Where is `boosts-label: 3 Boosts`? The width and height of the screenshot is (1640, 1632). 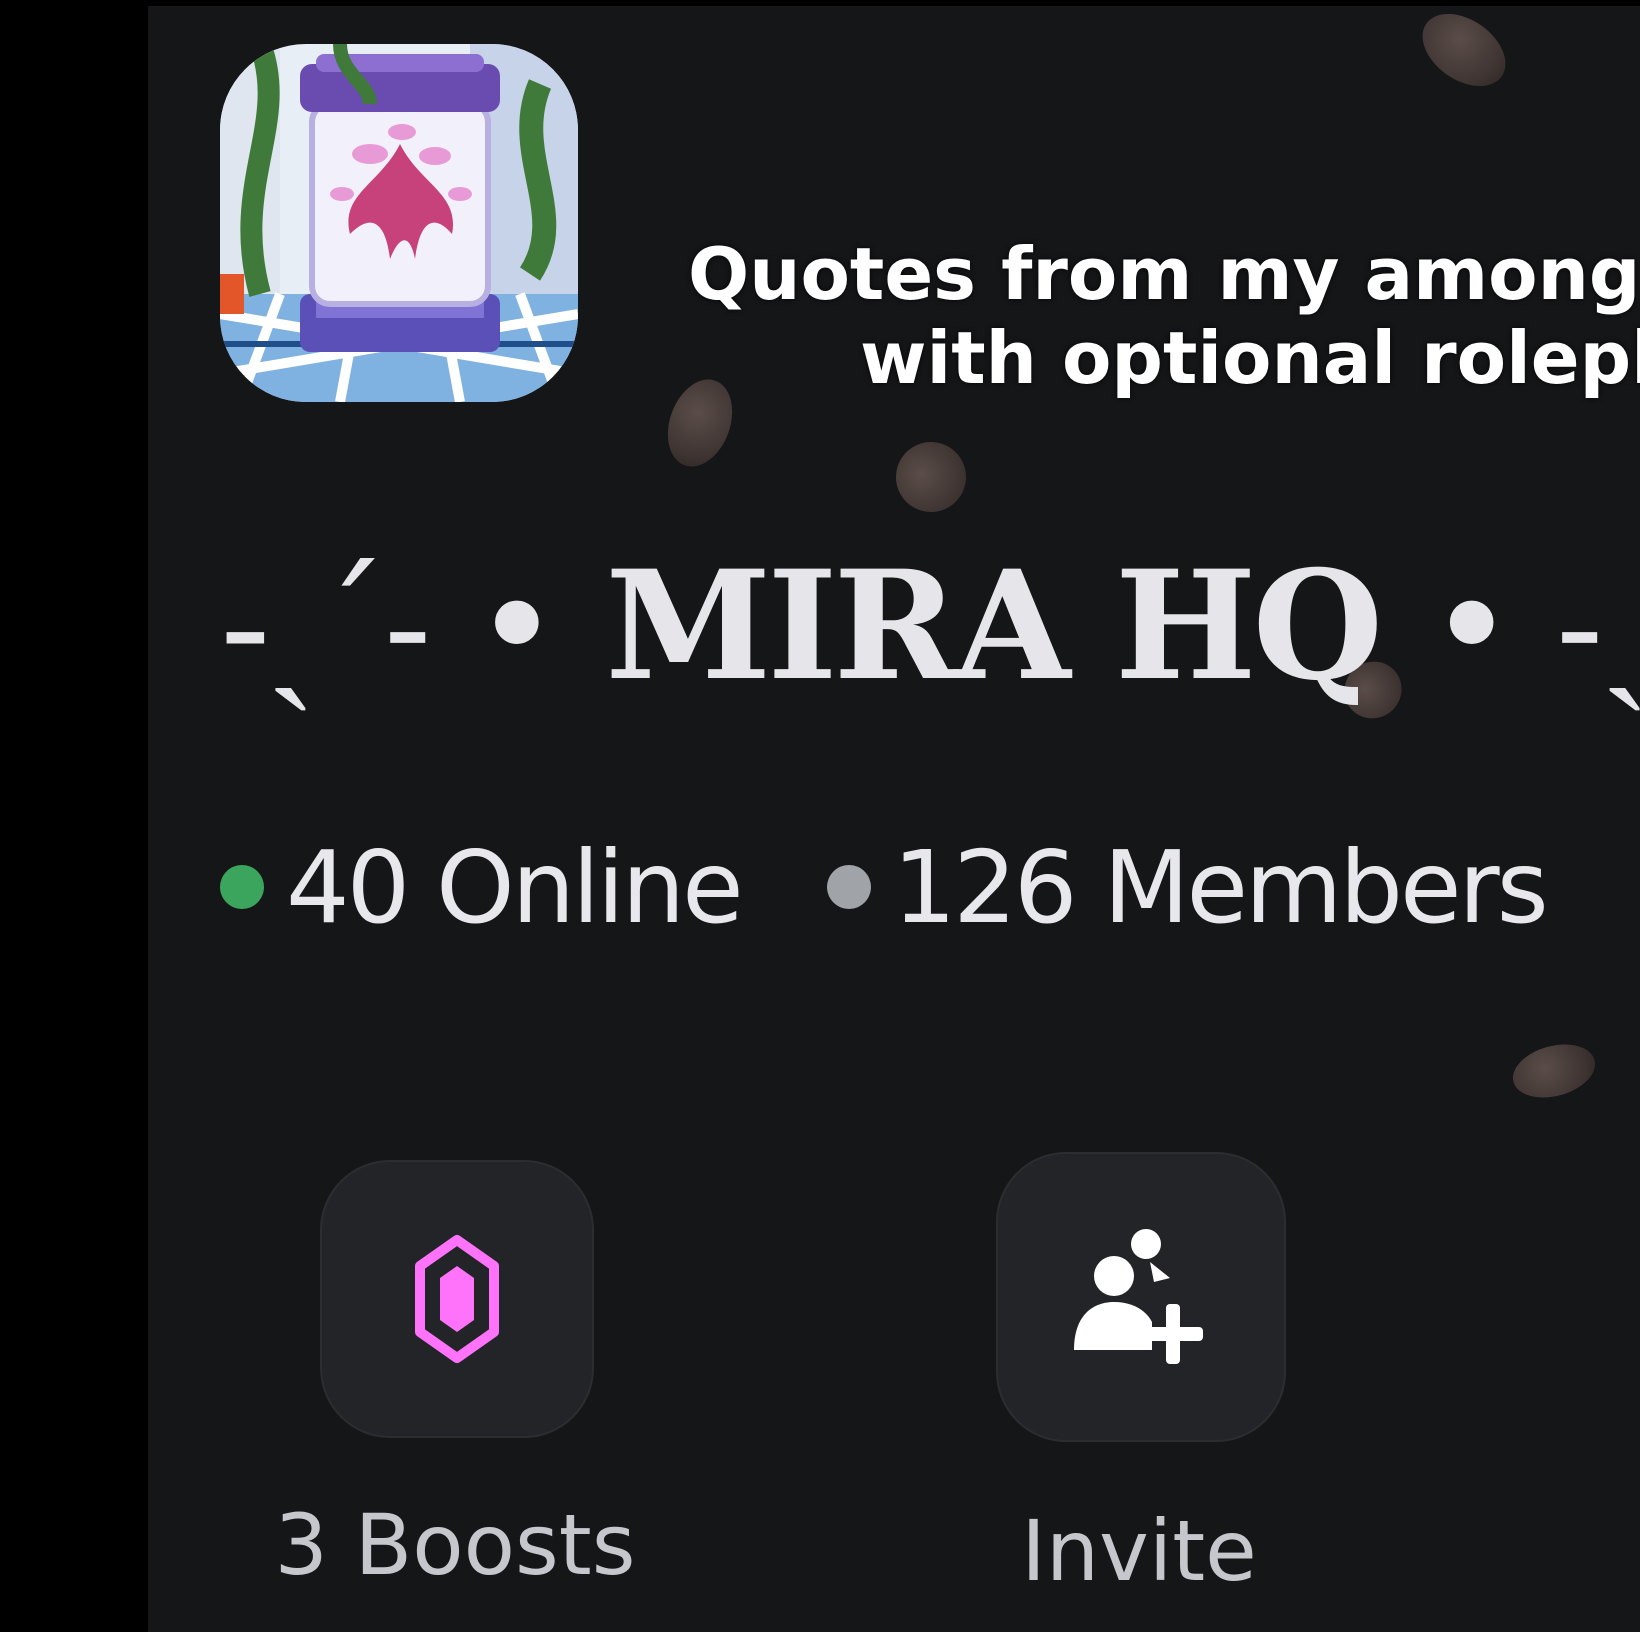
boosts-label: 3 Boosts is located at coordinates (455, 1545).